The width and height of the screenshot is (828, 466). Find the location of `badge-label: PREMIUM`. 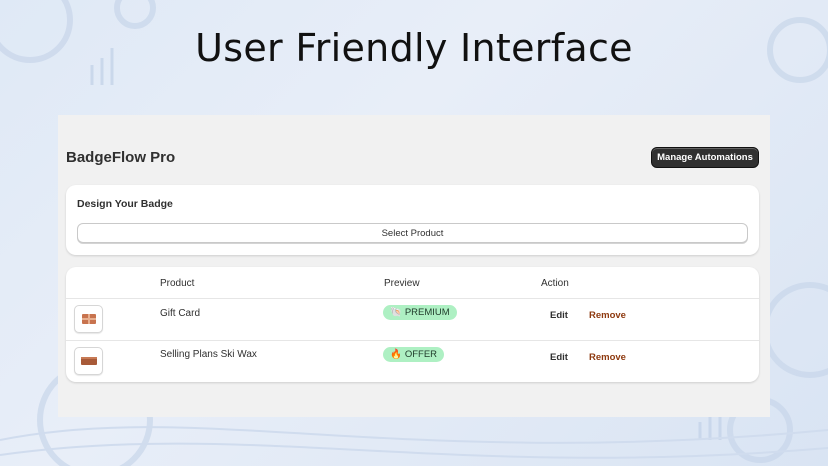

badge-label: PREMIUM is located at coordinates (427, 312).